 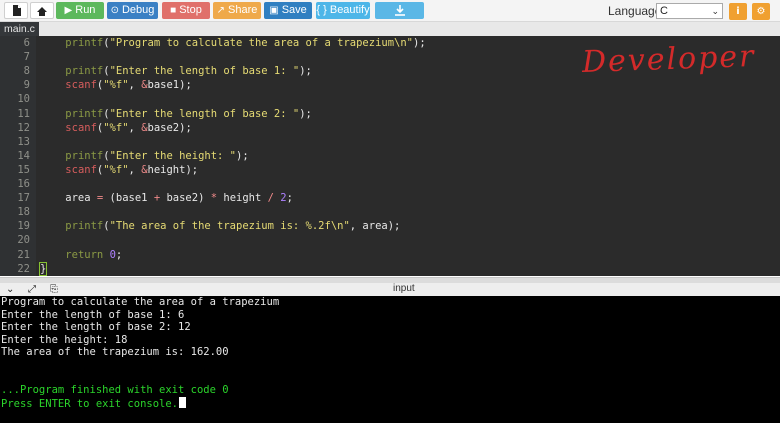 What do you see at coordinates (10, 289) in the screenshot?
I see `collapse-icon: ⌄` at bounding box center [10, 289].